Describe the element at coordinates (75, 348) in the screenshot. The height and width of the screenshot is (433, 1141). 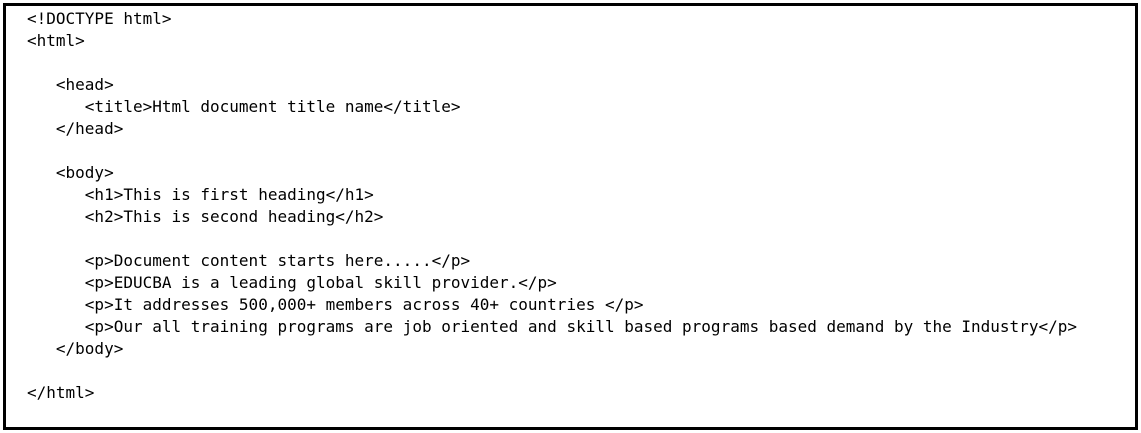
I see `code-line-body-close: </body>` at that location.